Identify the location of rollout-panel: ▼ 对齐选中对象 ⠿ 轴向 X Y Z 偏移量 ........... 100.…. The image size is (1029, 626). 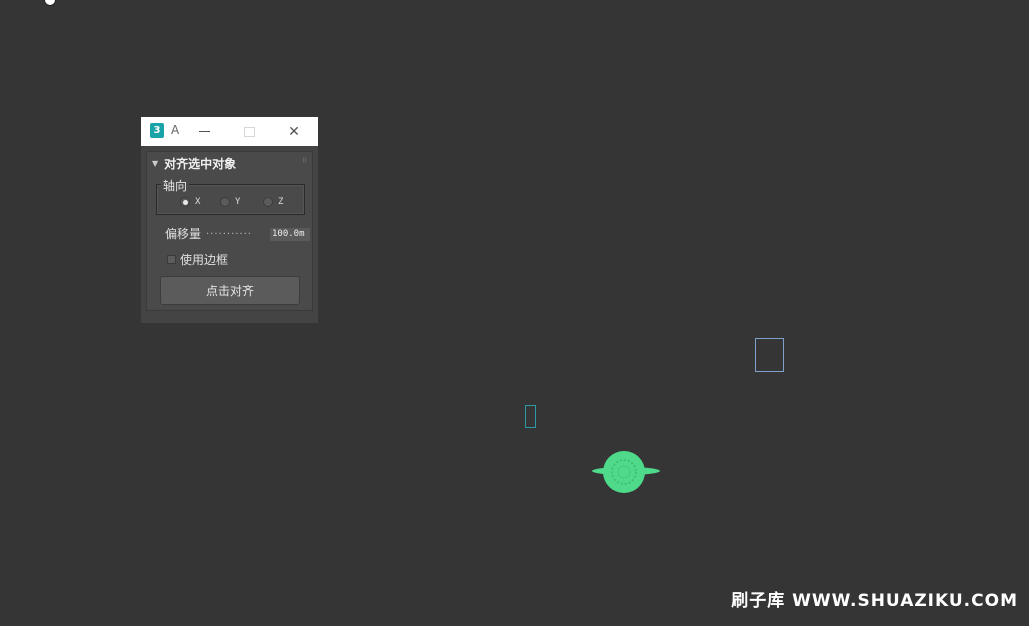
(229, 231).